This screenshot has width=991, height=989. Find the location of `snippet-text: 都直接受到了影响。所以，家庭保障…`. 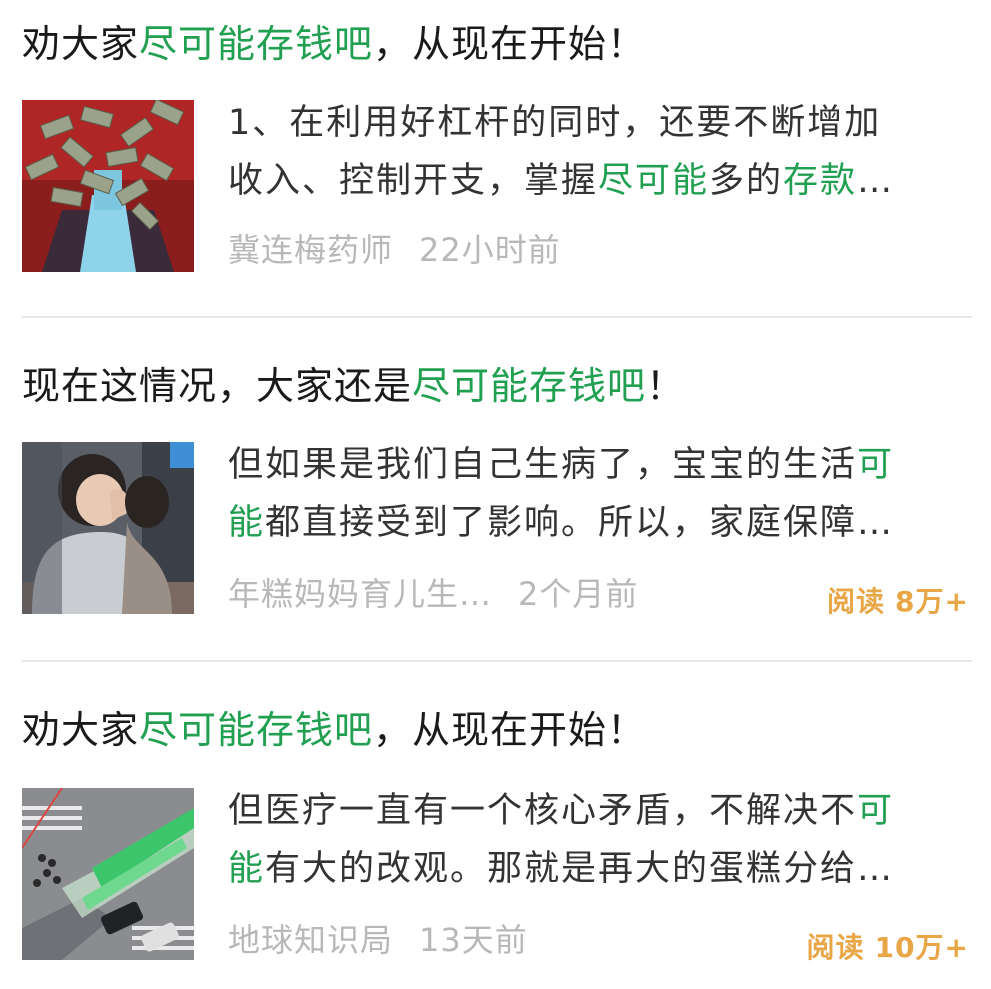

snippet-text: 都直接受到了影响。所以，家庭保障… is located at coordinates (580, 523).